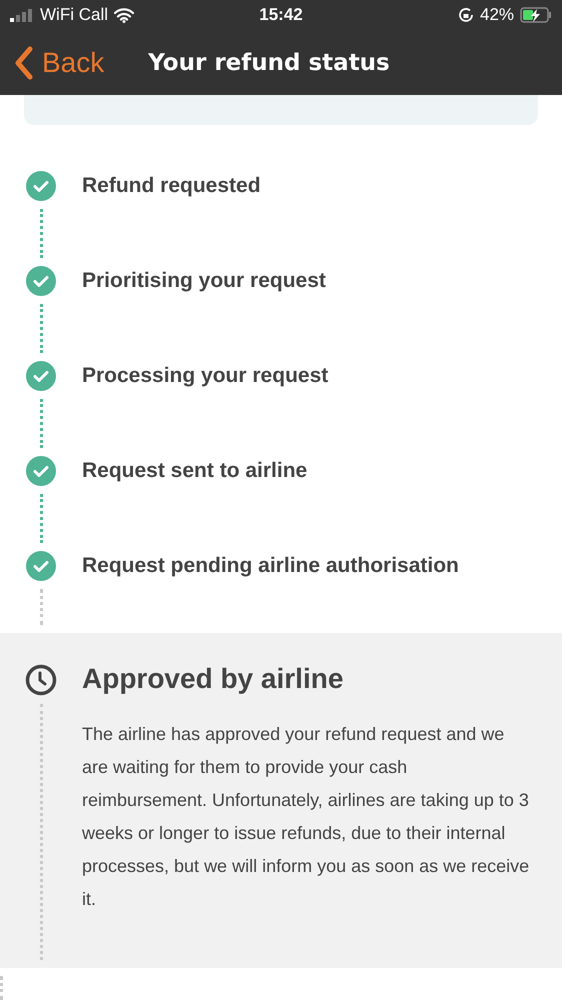 Image resolution: width=562 pixels, height=1000 pixels. I want to click on rotation-lock-icon, so click(466, 15).